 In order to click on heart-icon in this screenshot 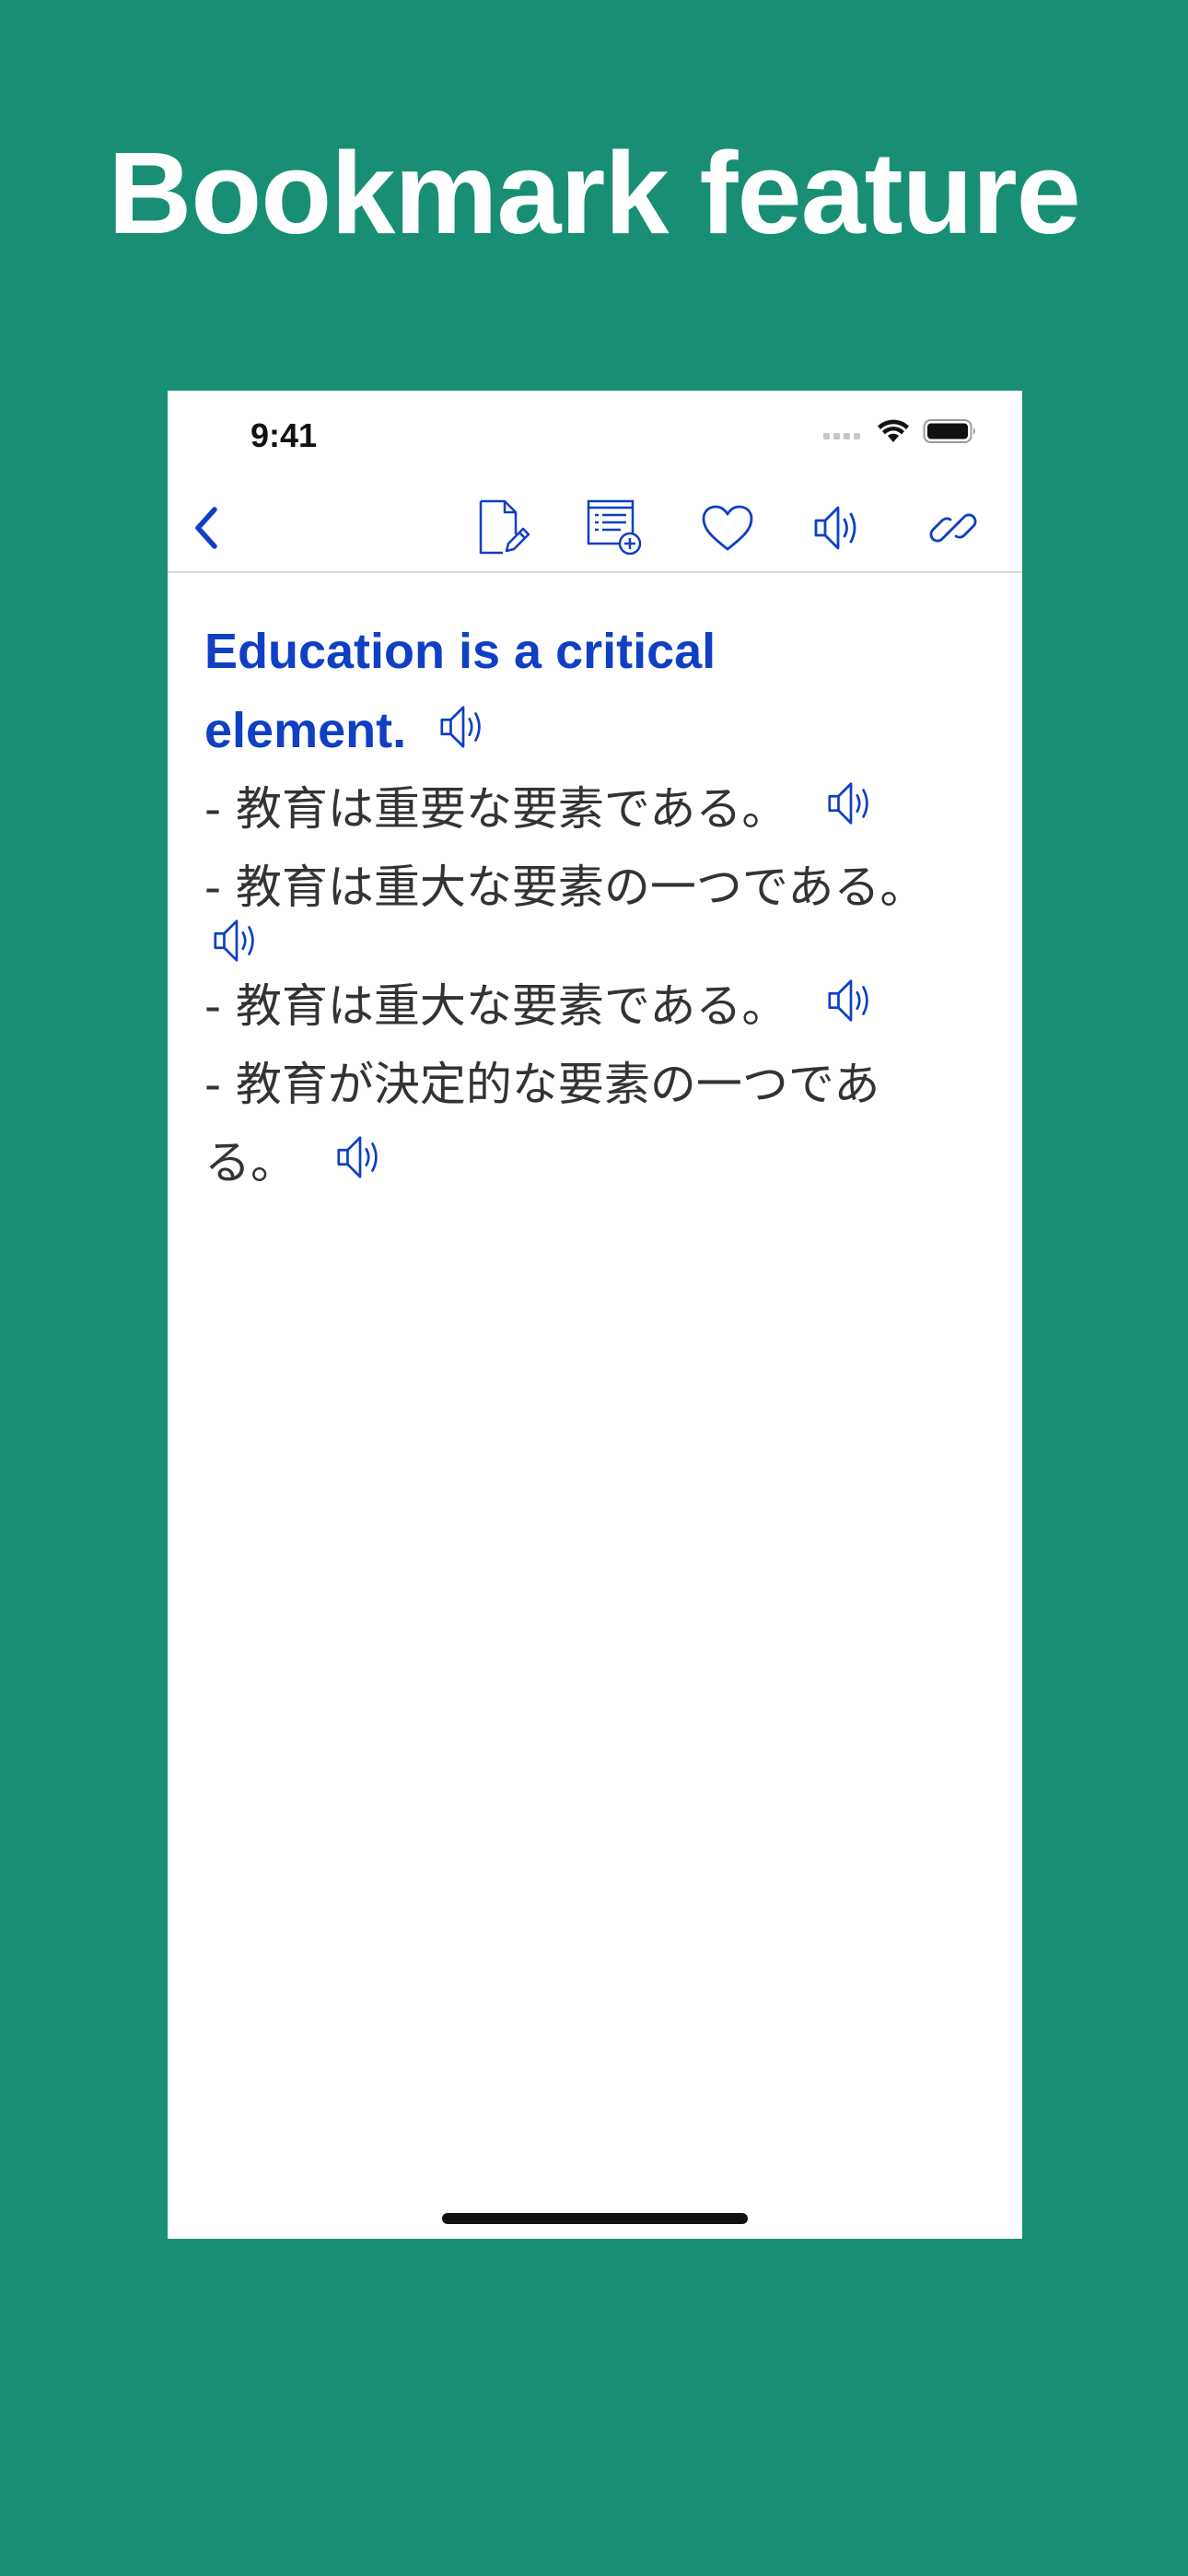, I will do `click(727, 528)`.